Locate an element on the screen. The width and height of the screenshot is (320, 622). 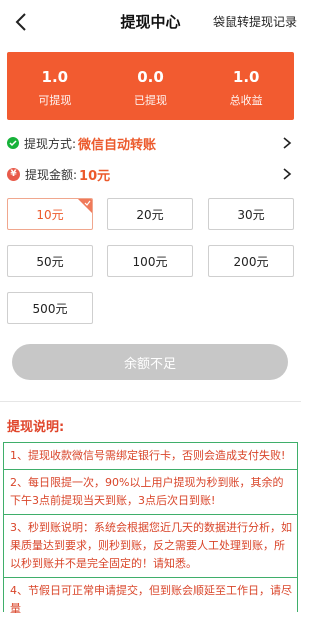
amount-option-label: 20元 is located at coordinates (150, 214).